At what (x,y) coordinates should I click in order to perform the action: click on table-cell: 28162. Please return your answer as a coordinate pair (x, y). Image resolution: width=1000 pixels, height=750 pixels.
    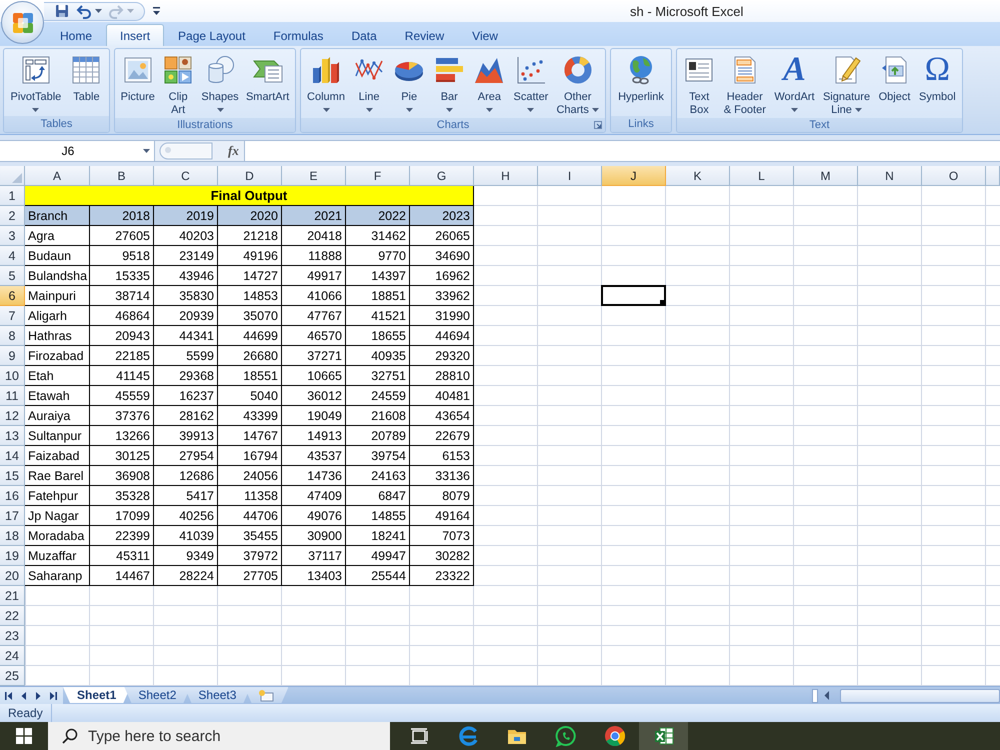
    Looking at the image, I should click on (186, 416).